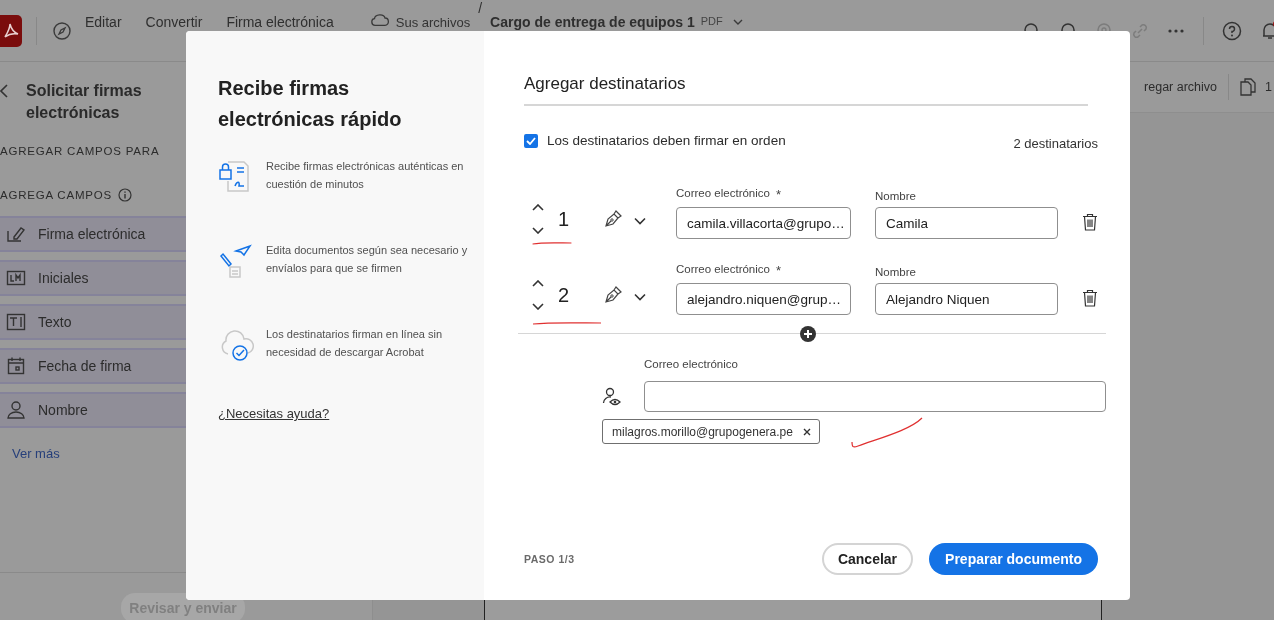 Image resolution: width=1274 pixels, height=620 pixels. What do you see at coordinates (666, 140) in the screenshot?
I see `checkbox-label: Los destinatarios deben firmar en orden` at bounding box center [666, 140].